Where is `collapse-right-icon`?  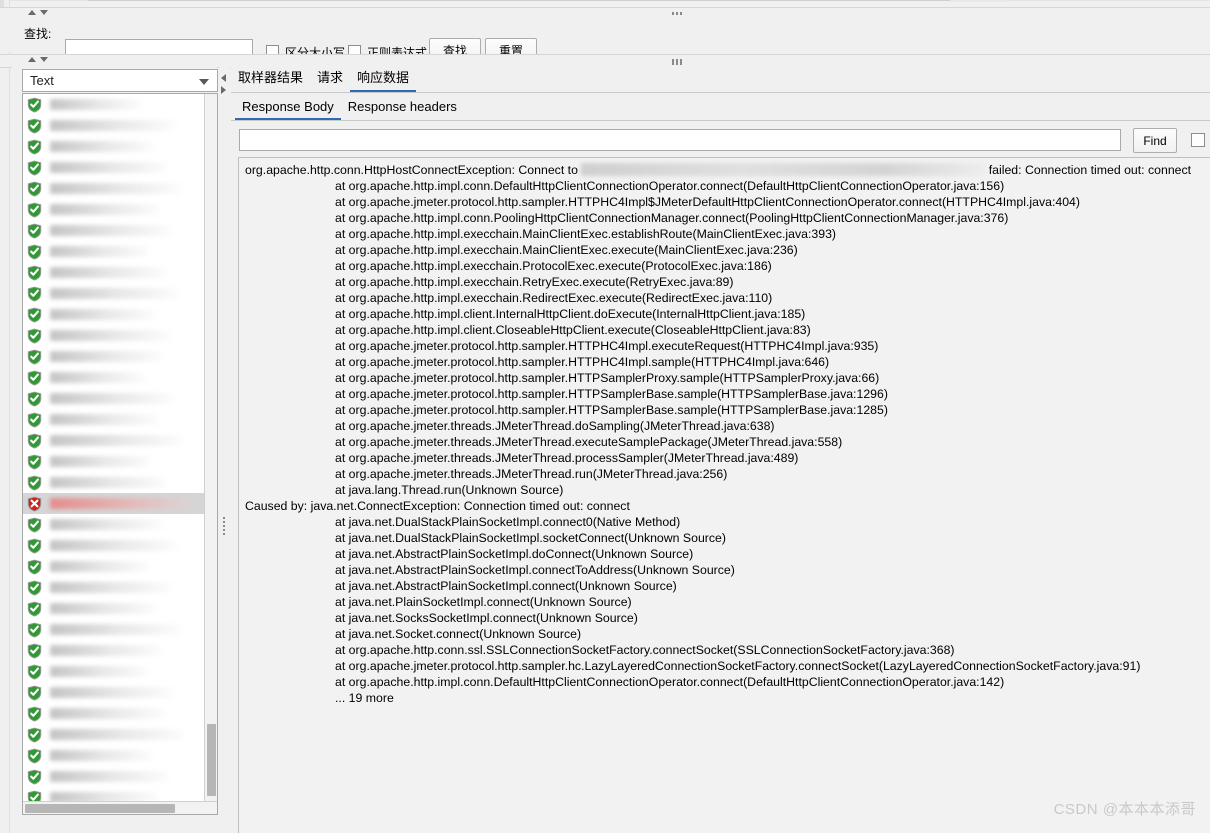 collapse-right-icon is located at coordinates (223, 90).